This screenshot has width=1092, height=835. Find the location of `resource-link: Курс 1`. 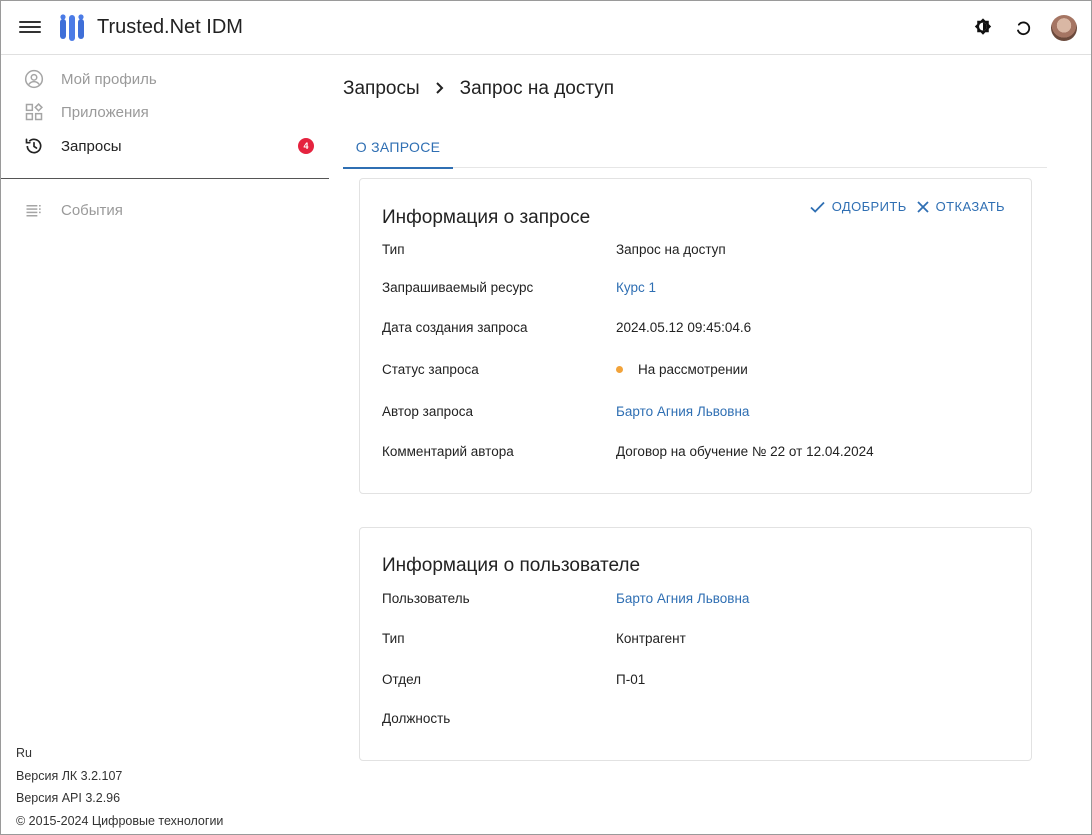

resource-link: Курс 1 is located at coordinates (636, 287).